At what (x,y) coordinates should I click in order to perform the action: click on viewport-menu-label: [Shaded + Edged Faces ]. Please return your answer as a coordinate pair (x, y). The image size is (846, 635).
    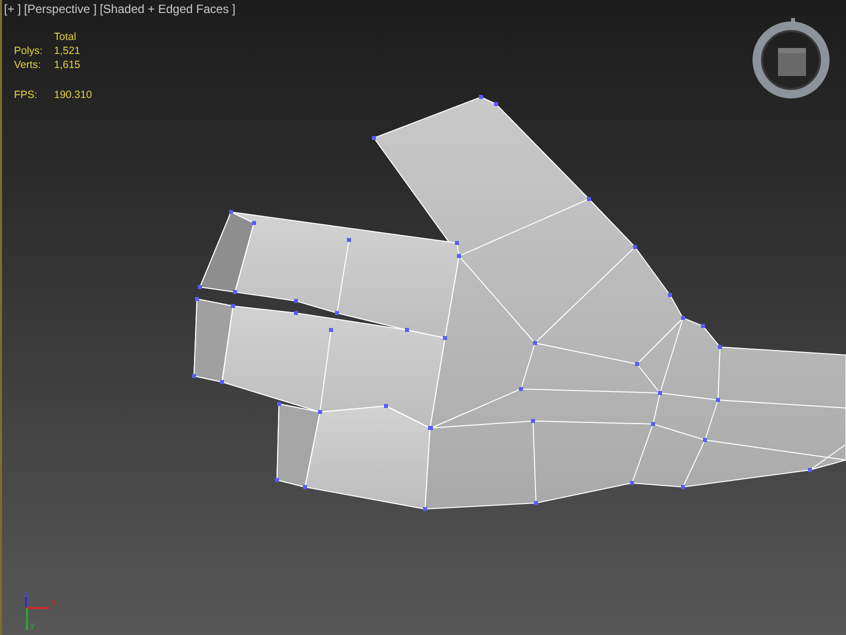
    Looking at the image, I should click on (168, 9).